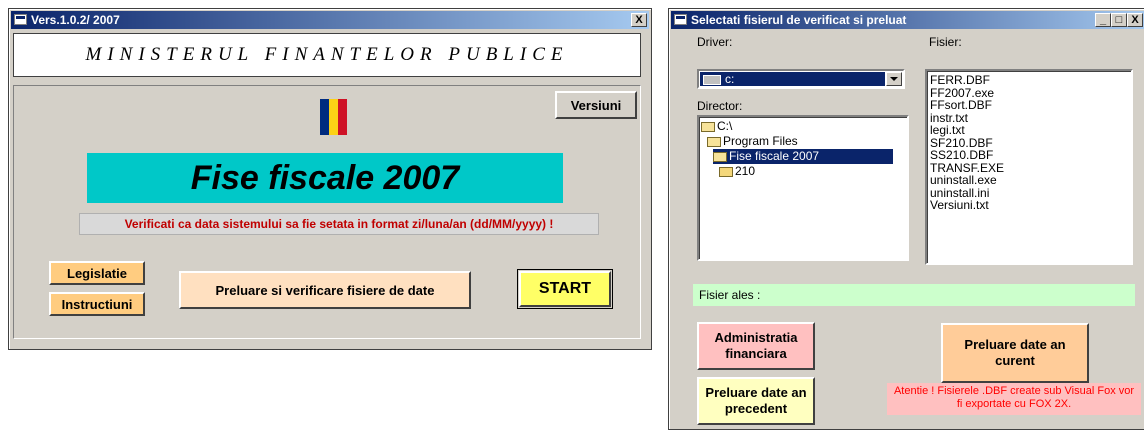 The height and width of the screenshot is (430, 1144). Describe the element at coordinates (97, 304) in the screenshot. I see `instructions-button: Instructiuni` at that location.